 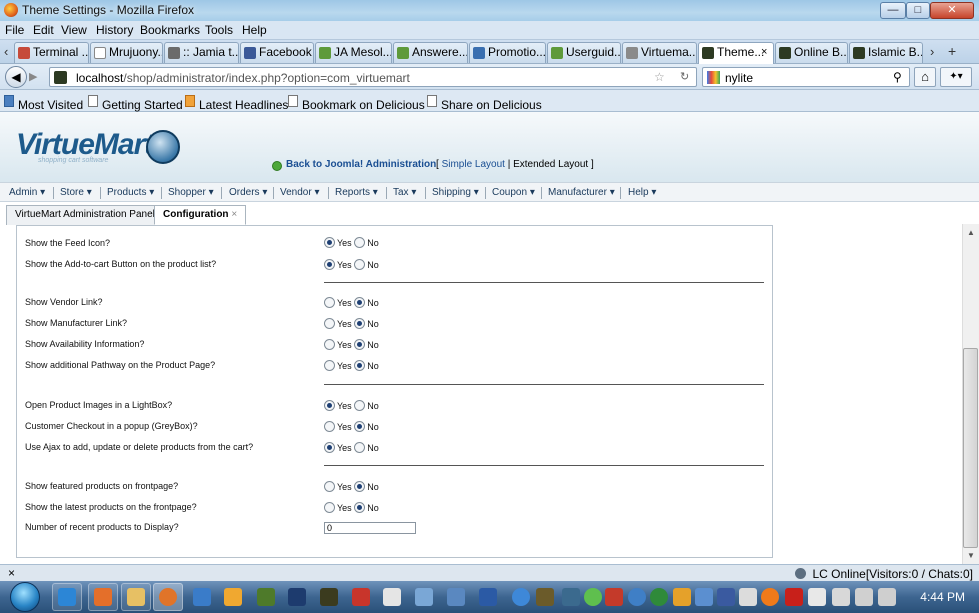 What do you see at coordinates (918, 10) in the screenshot?
I see `maximize-button: □` at bounding box center [918, 10].